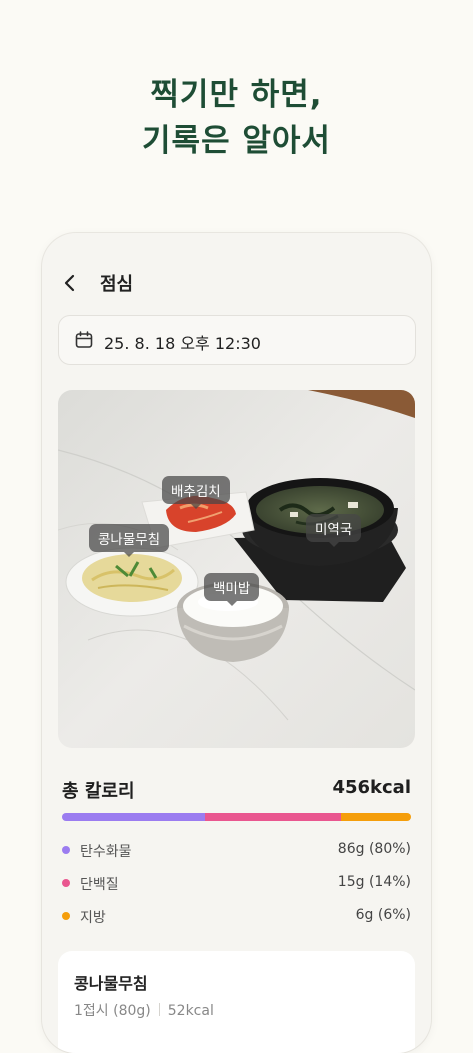 This screenshot has height=1053, width=473. I want to click on total-calories-row: 총 칼로리 456kcal, so click(236, 789).